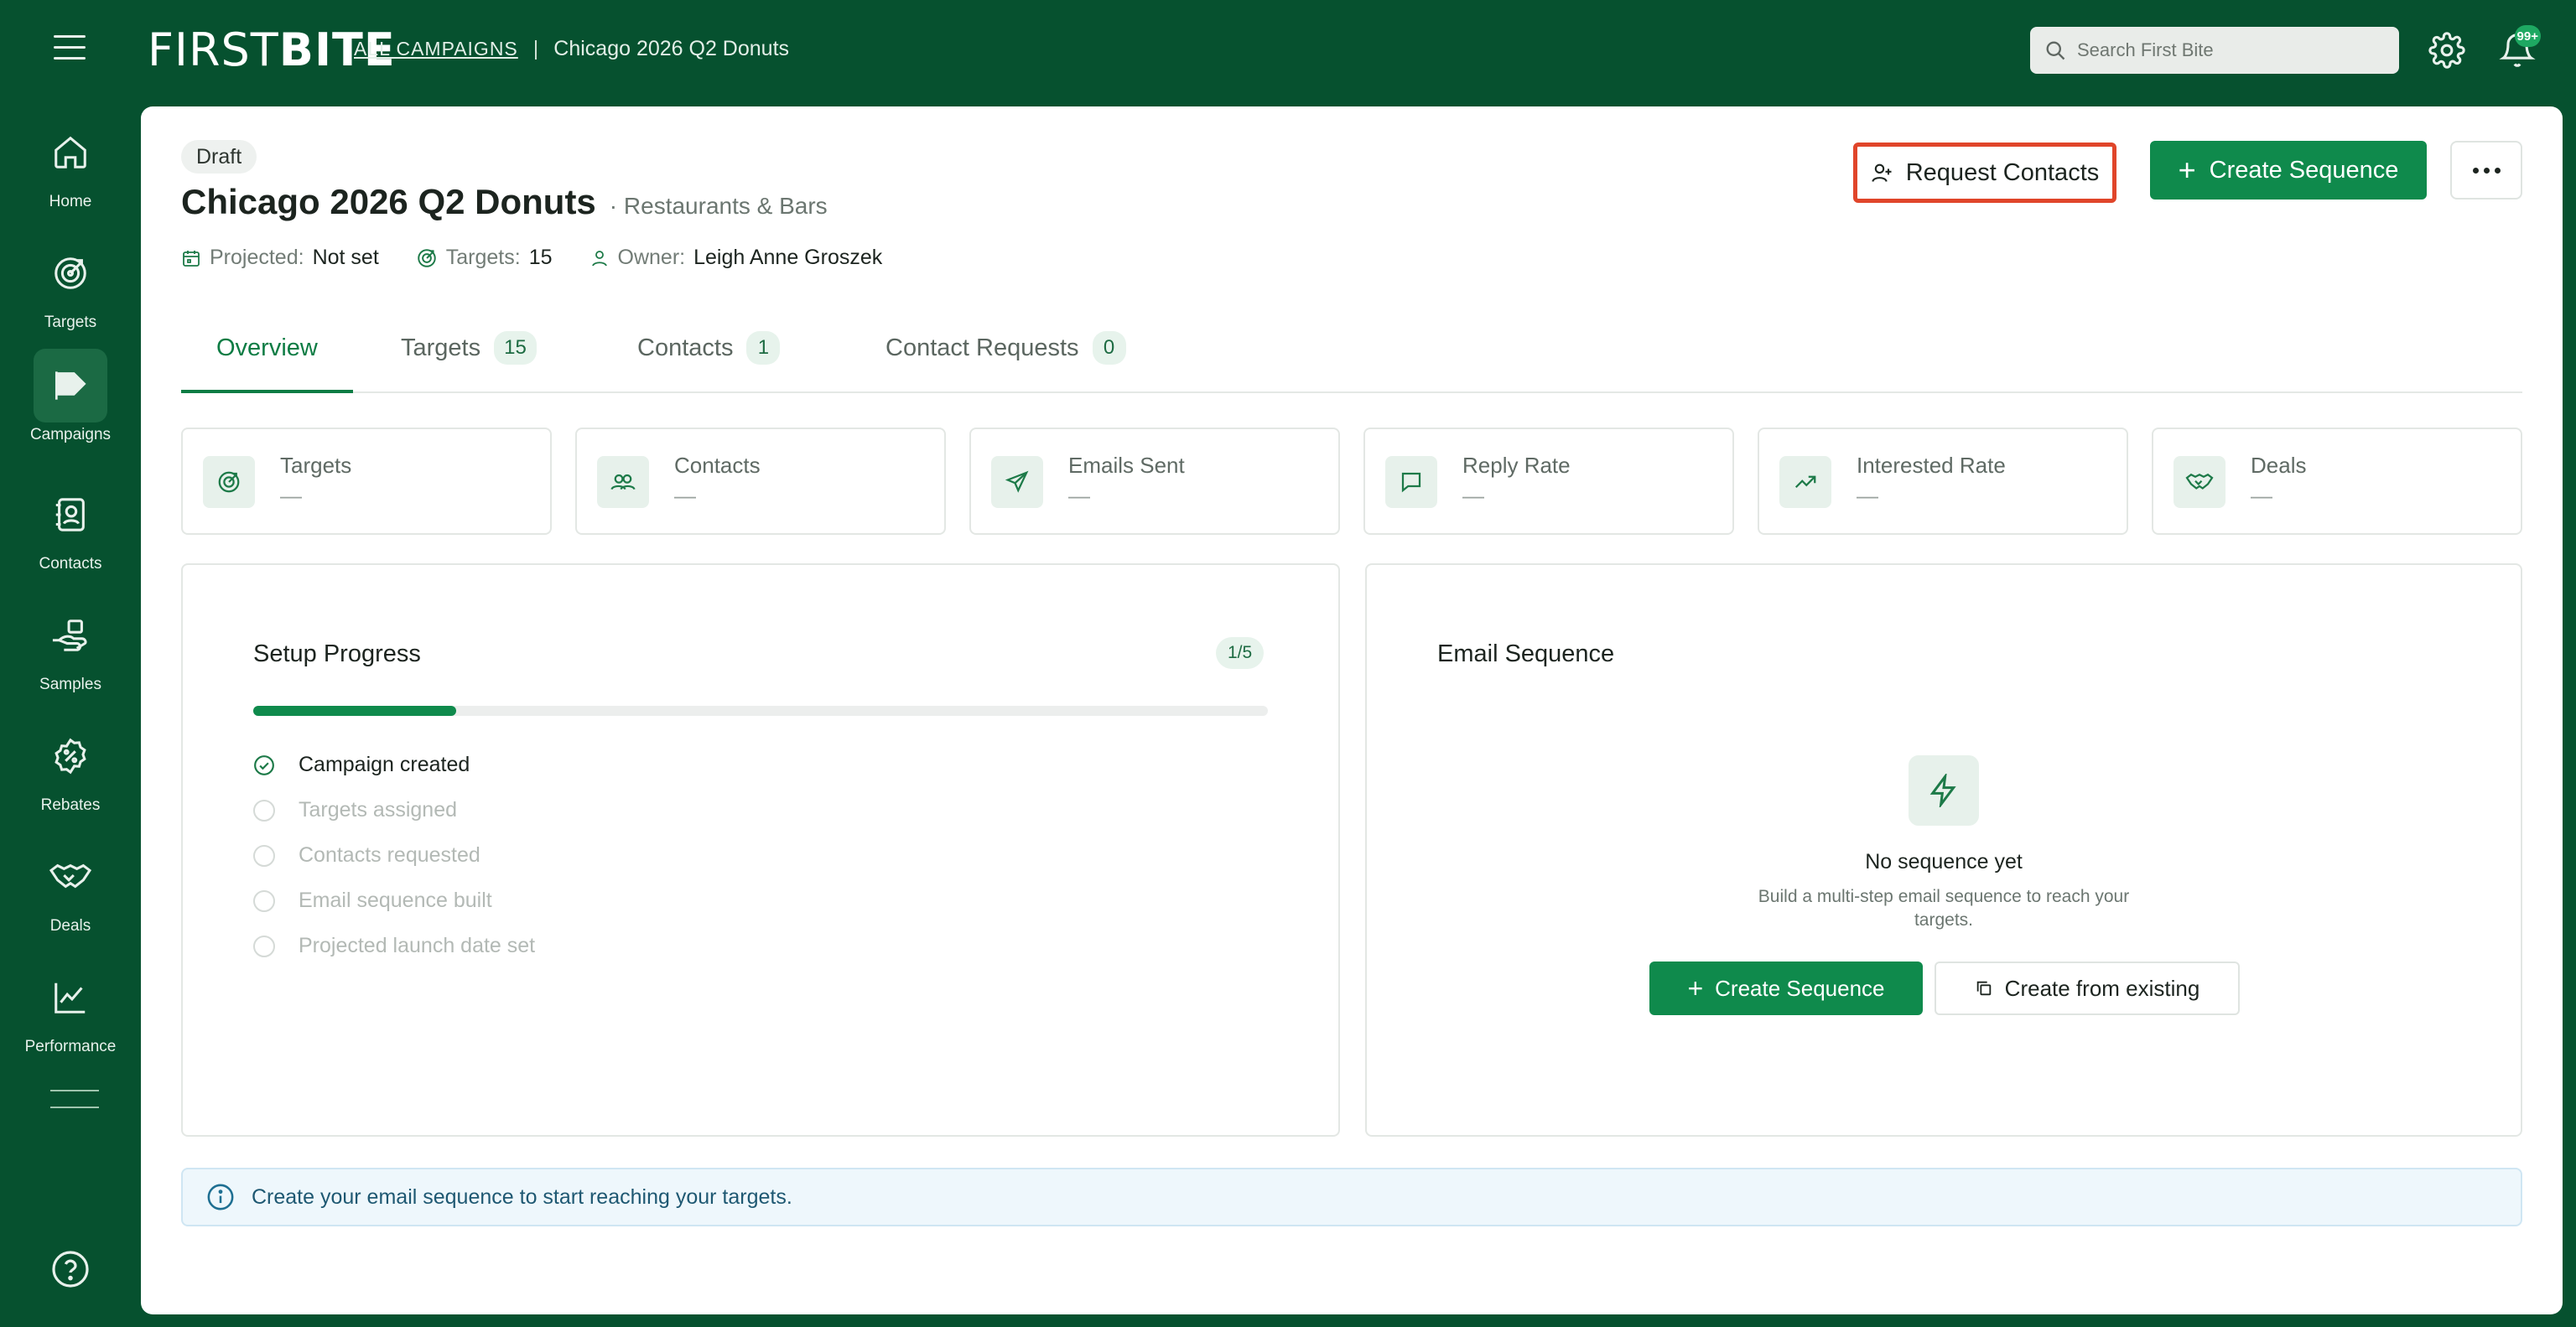  Describe the element at coordinates (599, 258) in the screenshot. I see `user-icon` at that location.